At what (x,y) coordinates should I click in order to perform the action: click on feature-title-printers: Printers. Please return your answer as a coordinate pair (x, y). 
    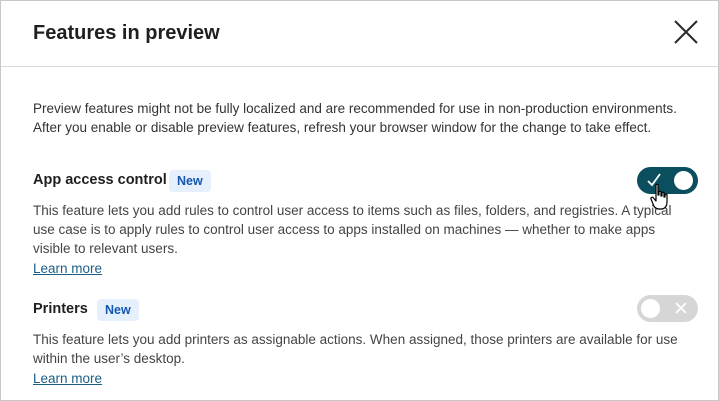
    Looking at the image, I should click on (60, 309).